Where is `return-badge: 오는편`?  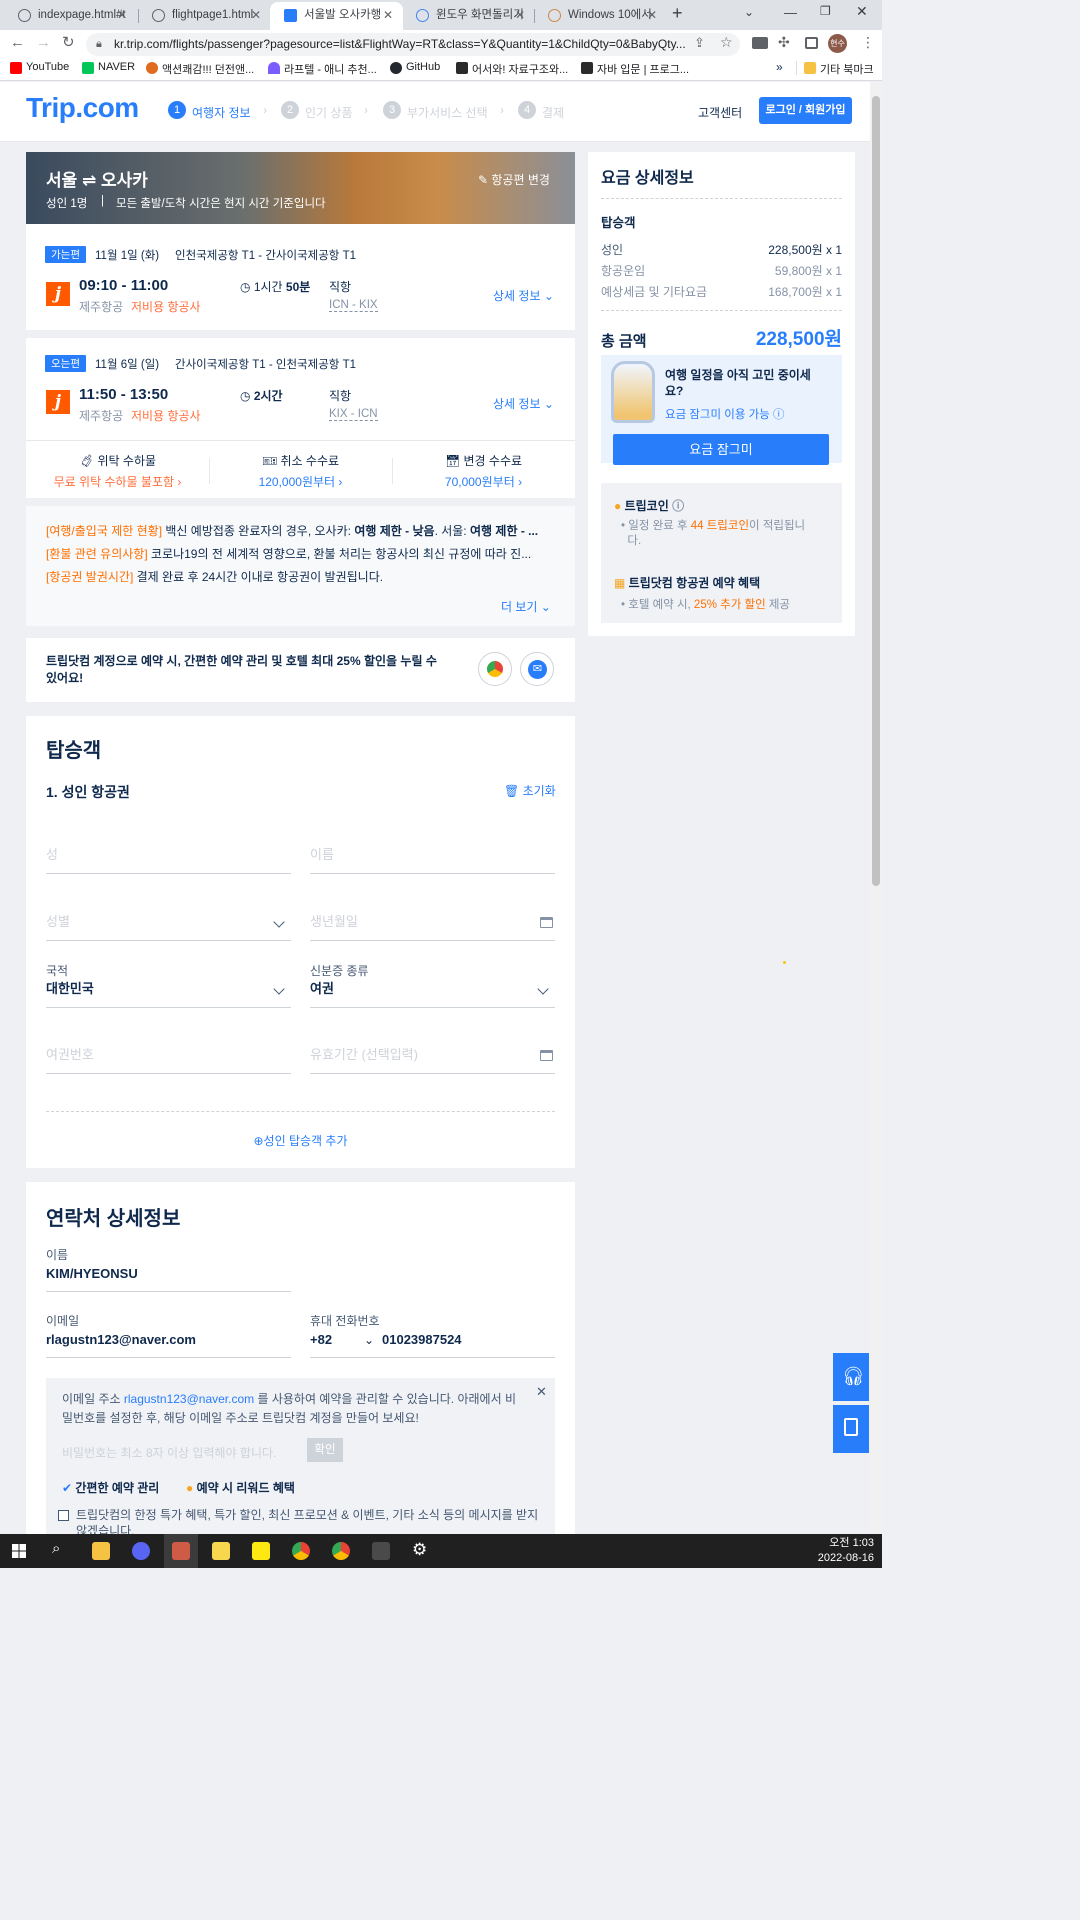
return-badge: 오는편 is located at coordinates (65, 363).